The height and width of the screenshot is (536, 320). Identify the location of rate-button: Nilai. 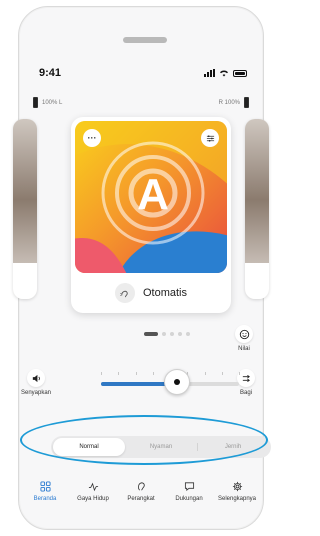
(244, 338).